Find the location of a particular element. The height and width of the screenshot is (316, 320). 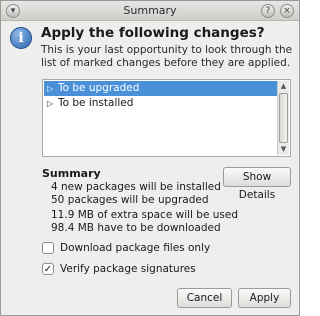

title-bar: ▾ Summary ? × is located at coordinates (150, 11).